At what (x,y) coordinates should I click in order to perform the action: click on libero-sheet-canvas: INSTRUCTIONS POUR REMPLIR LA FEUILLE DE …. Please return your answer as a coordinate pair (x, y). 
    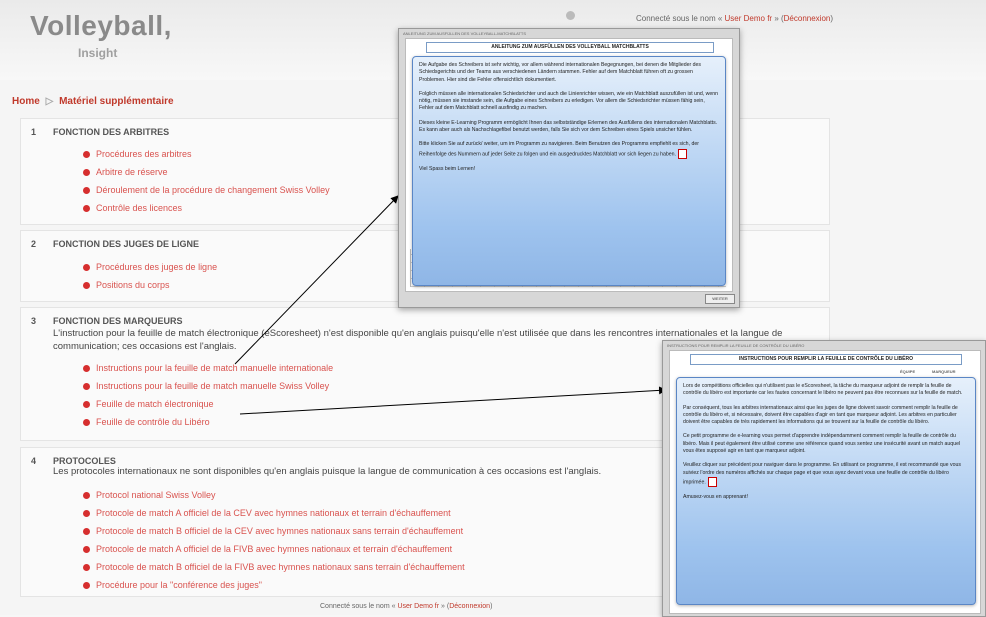
    Looking at the image, I should click on (825, 482).